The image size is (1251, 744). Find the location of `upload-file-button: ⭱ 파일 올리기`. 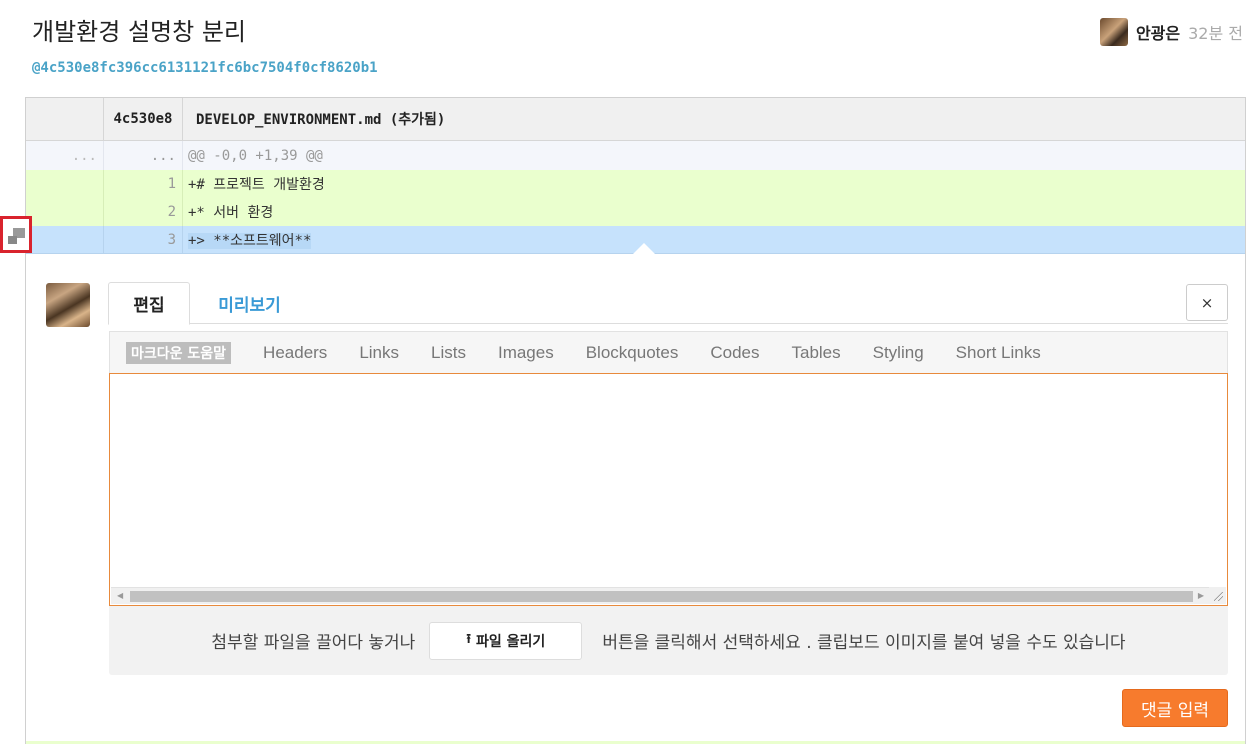

upload-file-button: ⭱ 파일 올리기 is located at coordinates (506, 640).